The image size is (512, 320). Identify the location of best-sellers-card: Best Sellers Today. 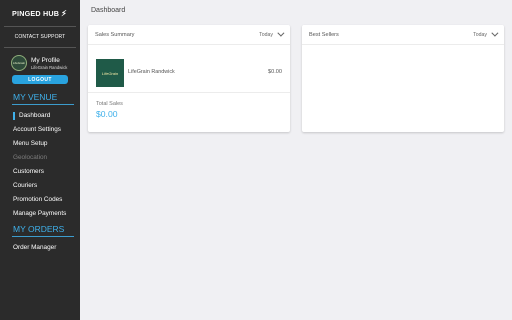
(403, 78).